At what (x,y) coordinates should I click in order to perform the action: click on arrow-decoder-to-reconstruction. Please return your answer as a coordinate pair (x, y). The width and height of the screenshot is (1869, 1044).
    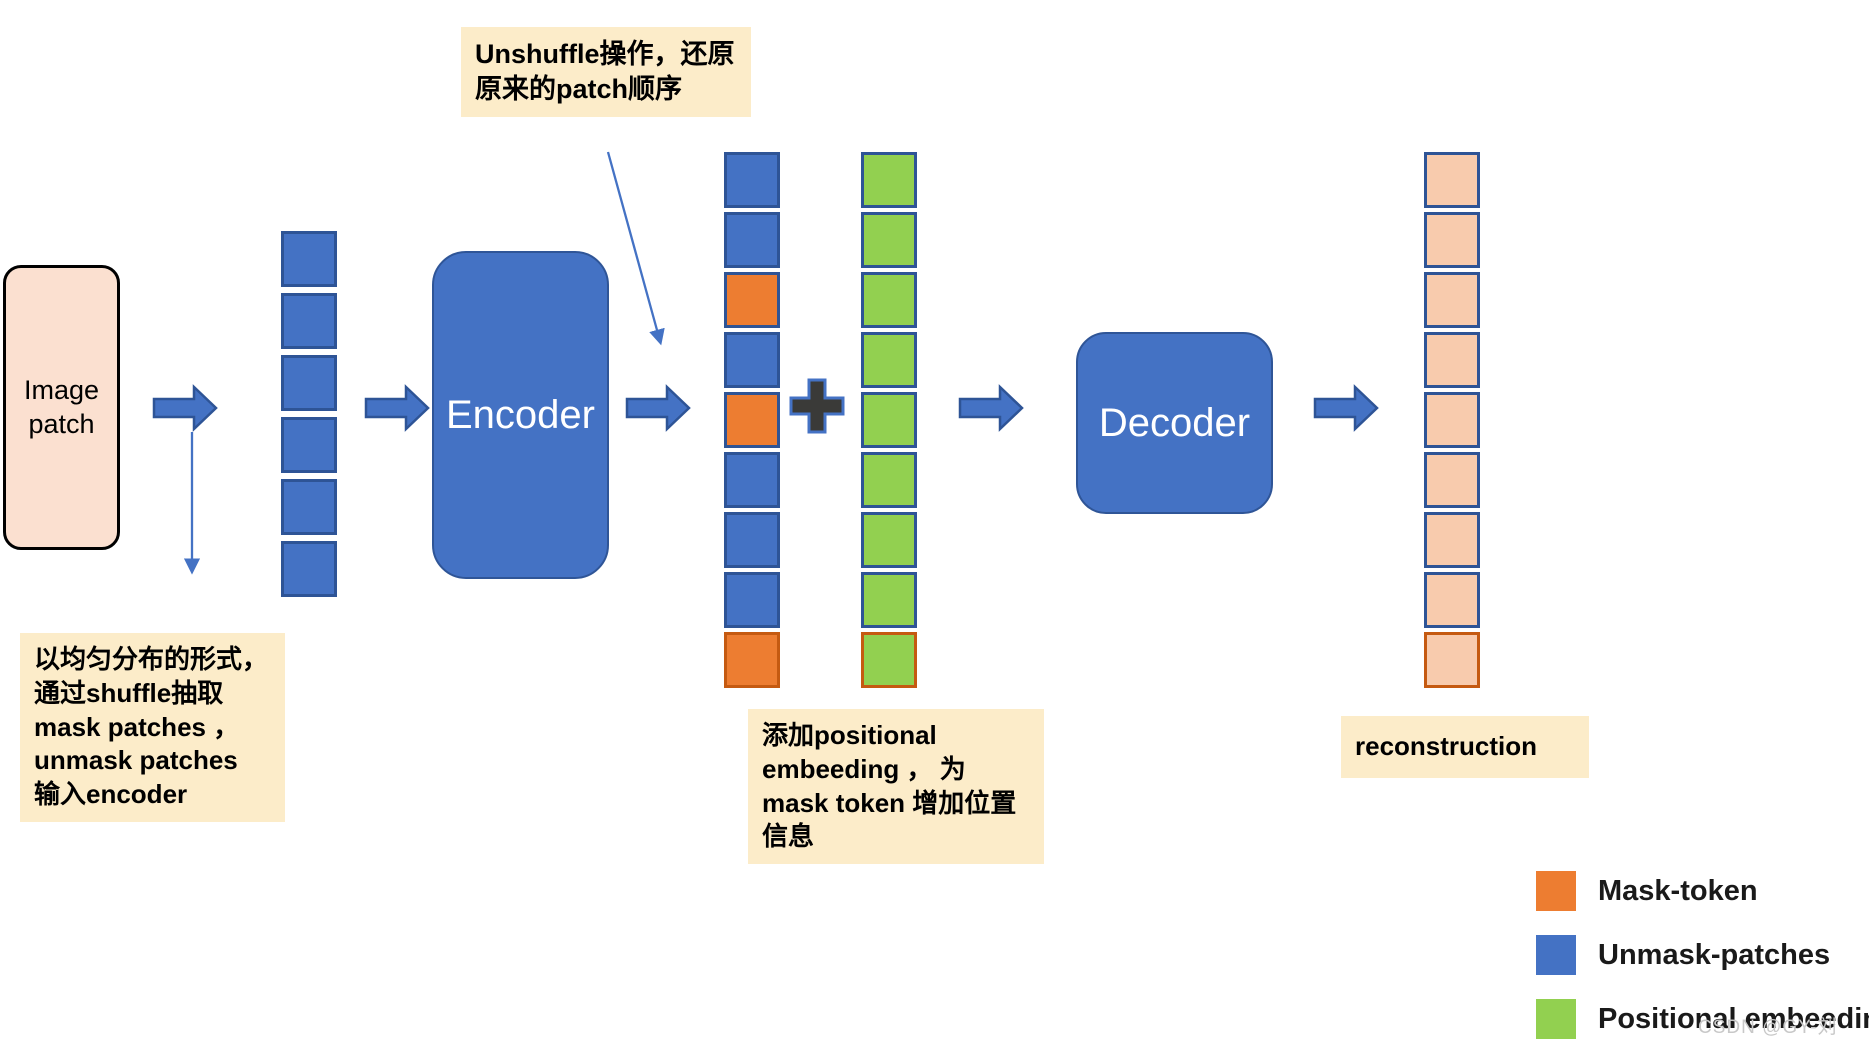
    Looking at the image, I should click on (1346, 408).